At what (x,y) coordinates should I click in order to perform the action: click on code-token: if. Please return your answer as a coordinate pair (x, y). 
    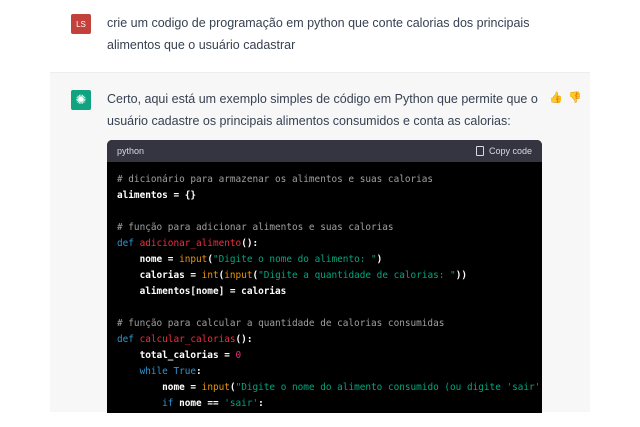
    Looking at the image, I should click on (148, 403).